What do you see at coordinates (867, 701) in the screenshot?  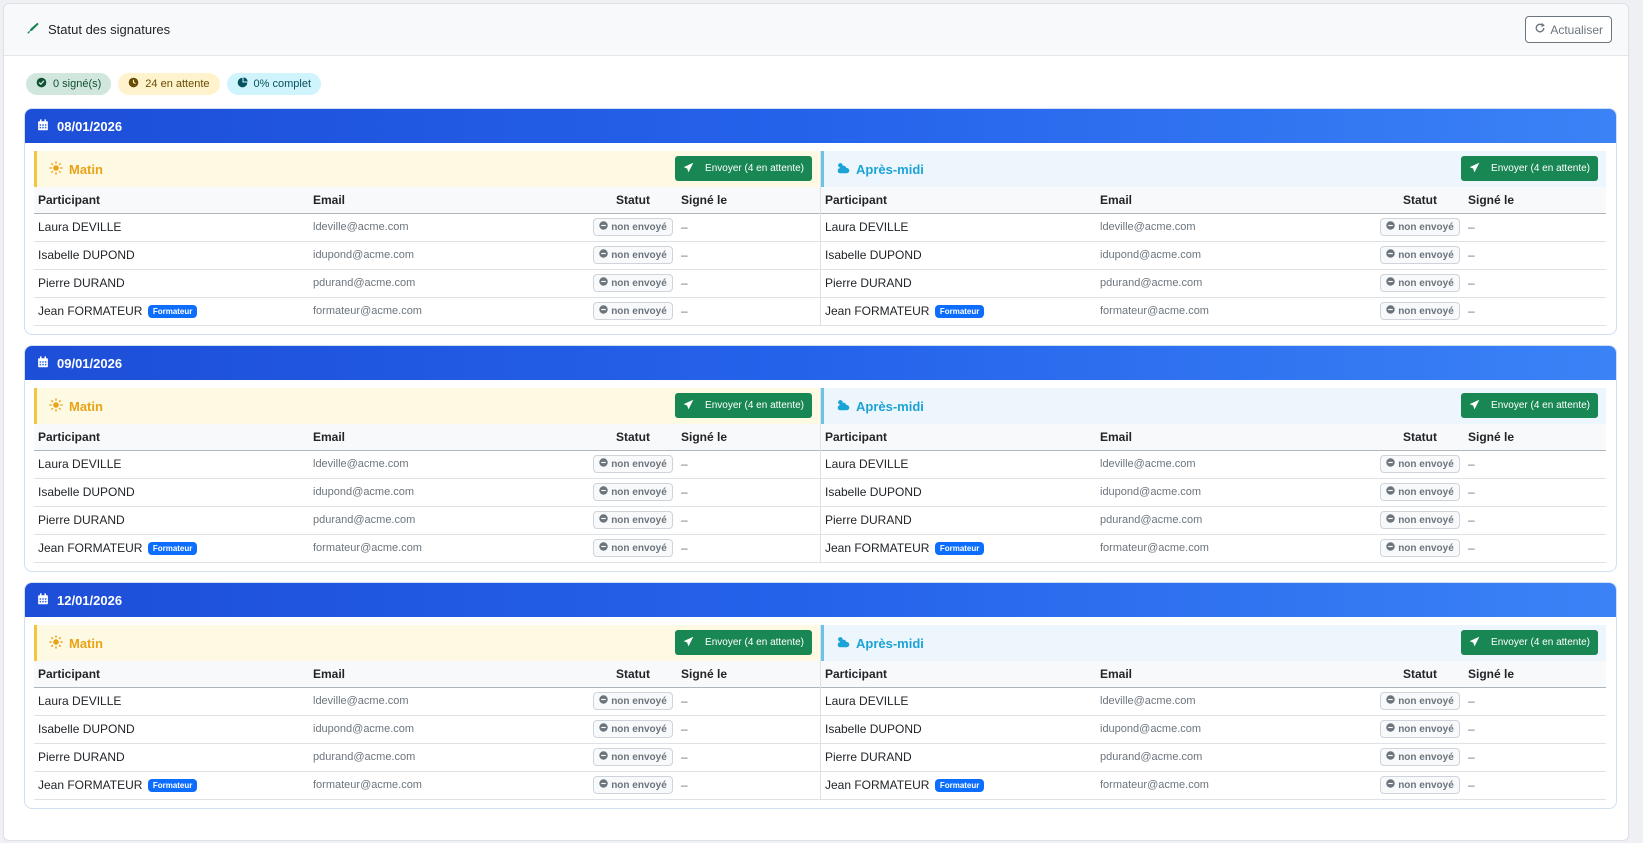 I see `participant-name: Laura DEVILLE` at bounding box center [867, 701].